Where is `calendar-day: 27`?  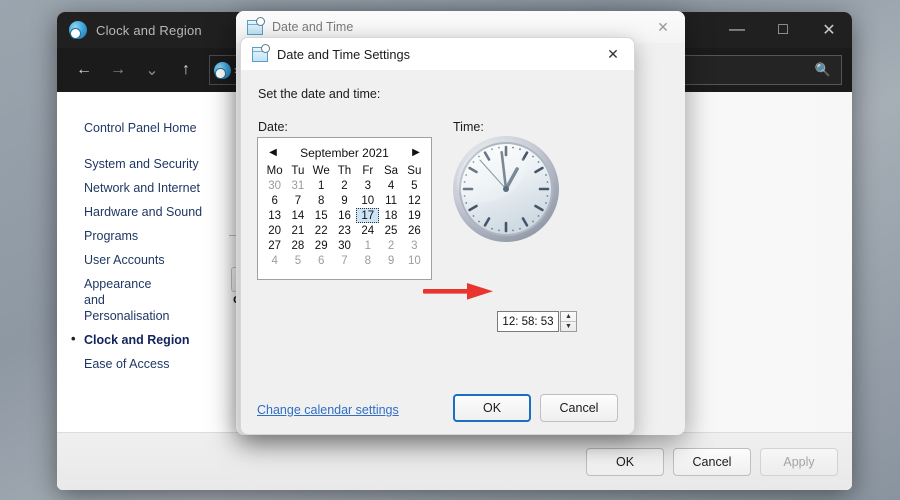 calendar-day: 27 is located at coordinates (274, 245).